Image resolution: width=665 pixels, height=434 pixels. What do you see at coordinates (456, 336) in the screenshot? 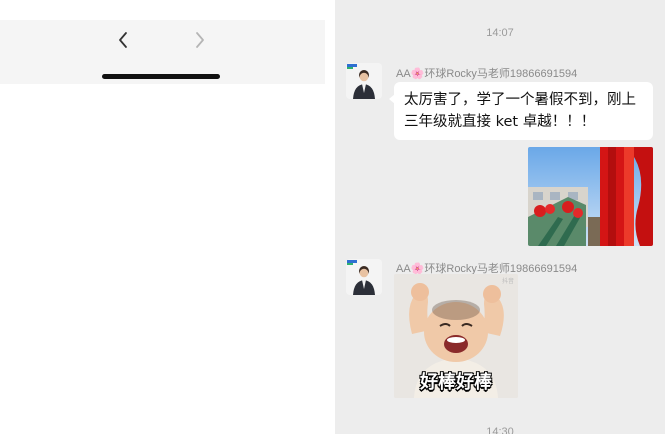
I see `sticker-message: 抖音 好棒好棒` at bounding box center [456, 336].